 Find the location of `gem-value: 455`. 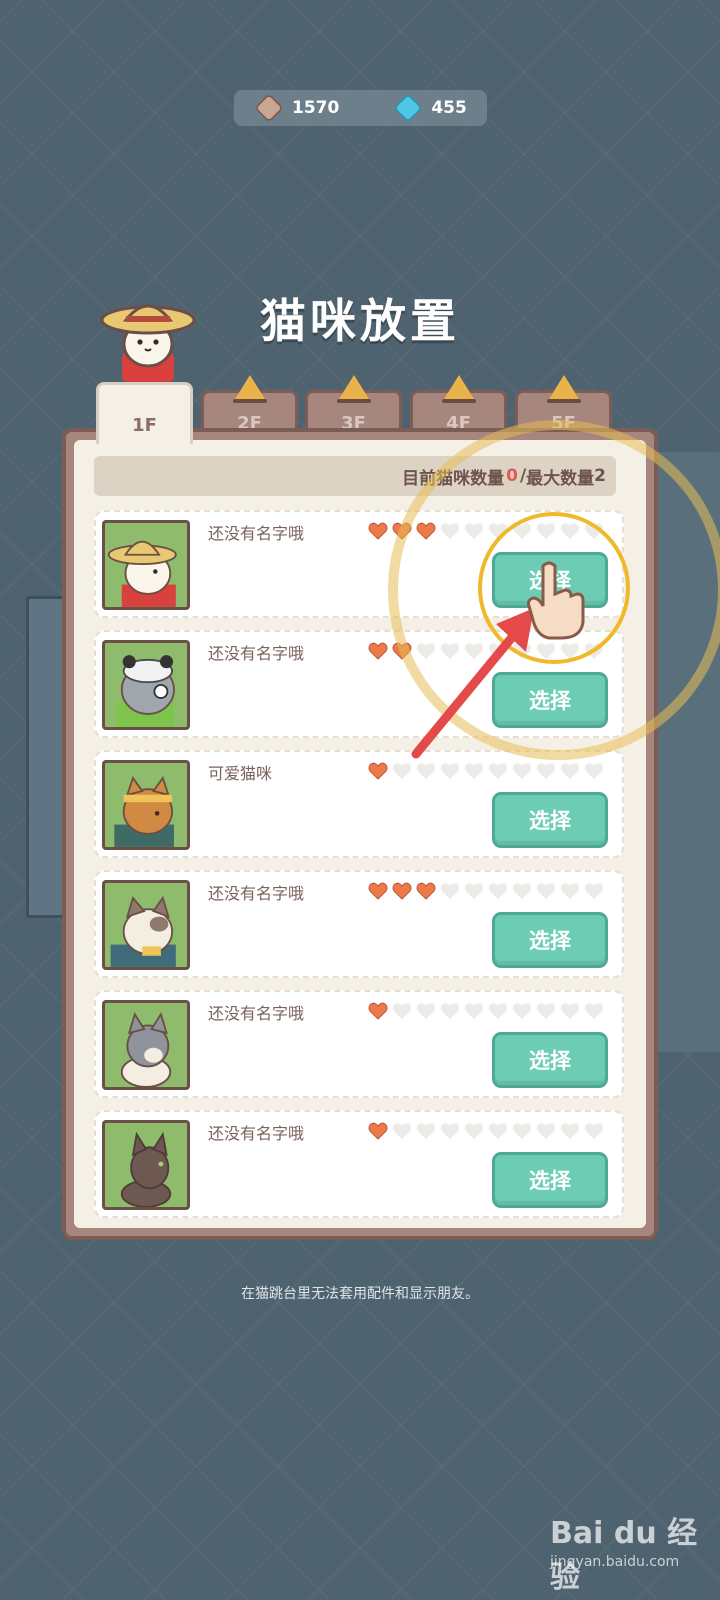

gem-value: 455 is located at coordinates (449, 108).